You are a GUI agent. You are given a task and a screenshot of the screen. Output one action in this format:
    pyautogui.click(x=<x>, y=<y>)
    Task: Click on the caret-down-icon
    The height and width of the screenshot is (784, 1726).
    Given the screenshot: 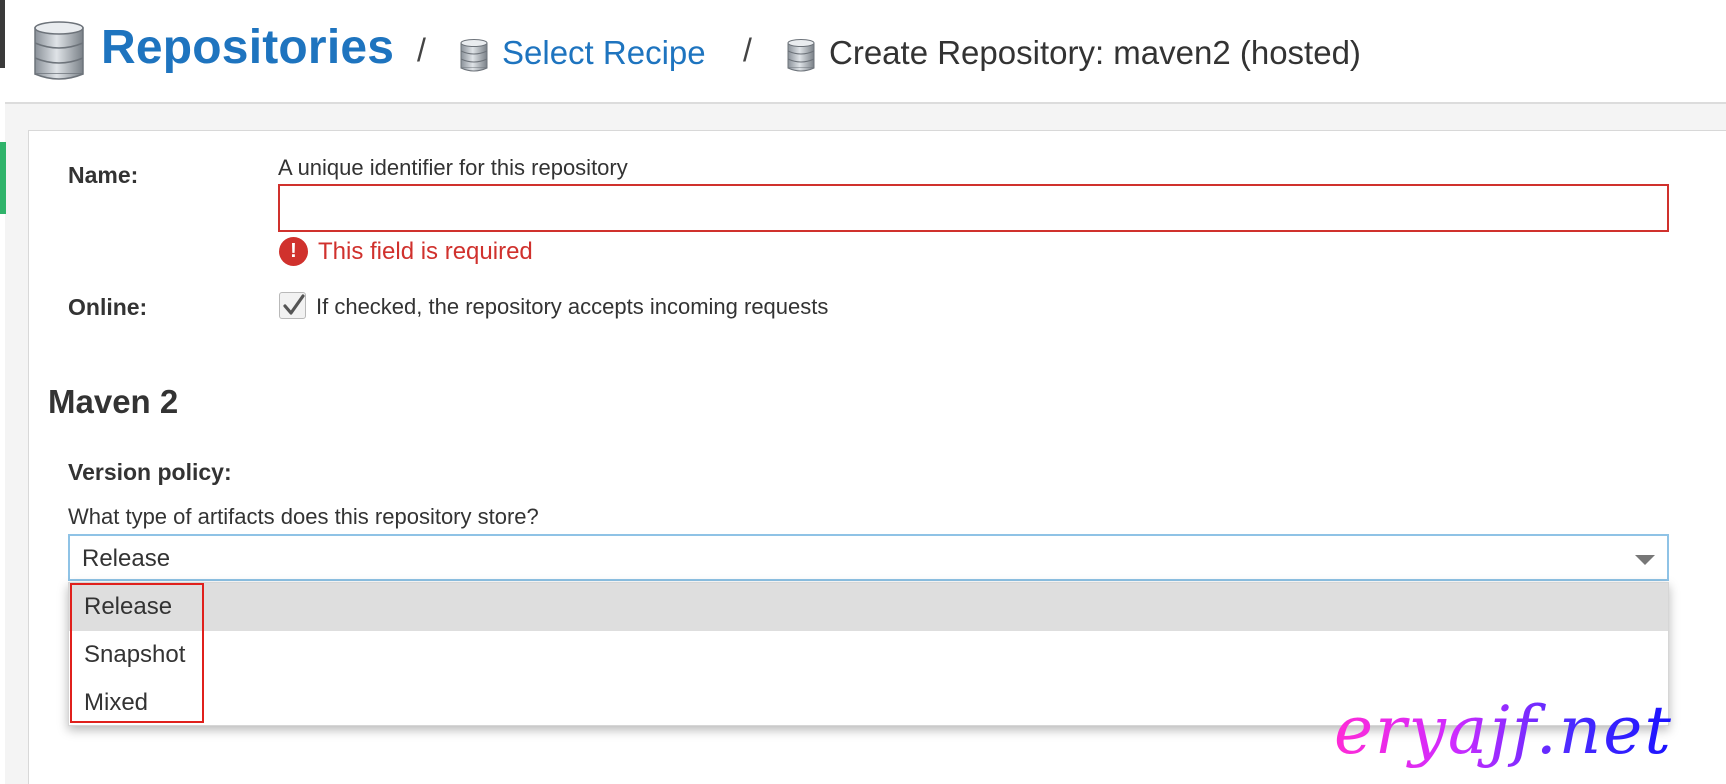 What is the action you would take?
    pyautogui.click(x=1645, y=560)
    